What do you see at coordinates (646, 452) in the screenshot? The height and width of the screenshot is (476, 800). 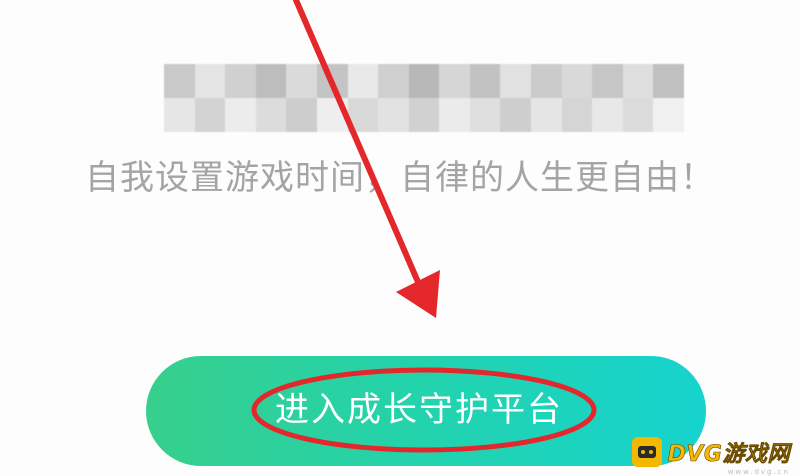 I see `dvg-logo-icon` at bounding box center [646, 452].